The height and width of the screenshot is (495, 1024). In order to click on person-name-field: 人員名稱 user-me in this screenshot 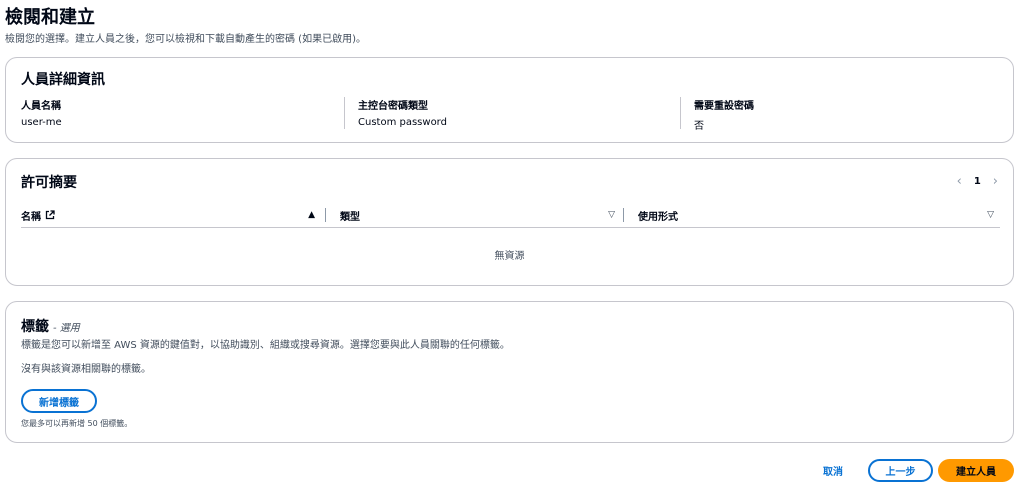, I will do `click(181, 113)`.